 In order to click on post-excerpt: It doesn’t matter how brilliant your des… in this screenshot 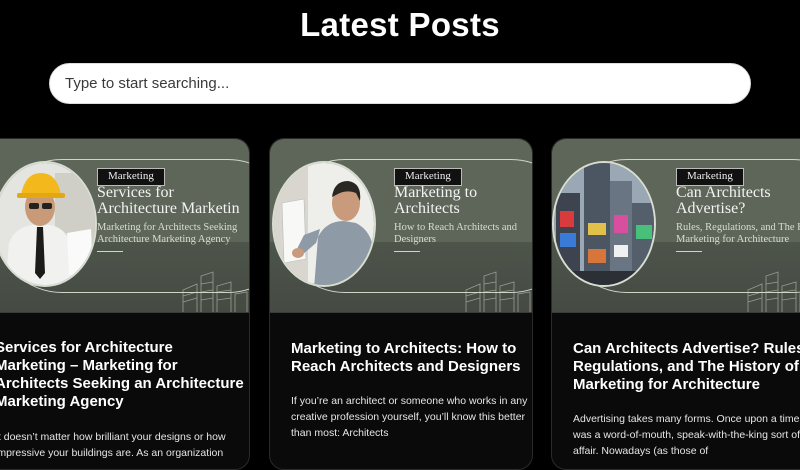, I will do `click(113, 445)`.